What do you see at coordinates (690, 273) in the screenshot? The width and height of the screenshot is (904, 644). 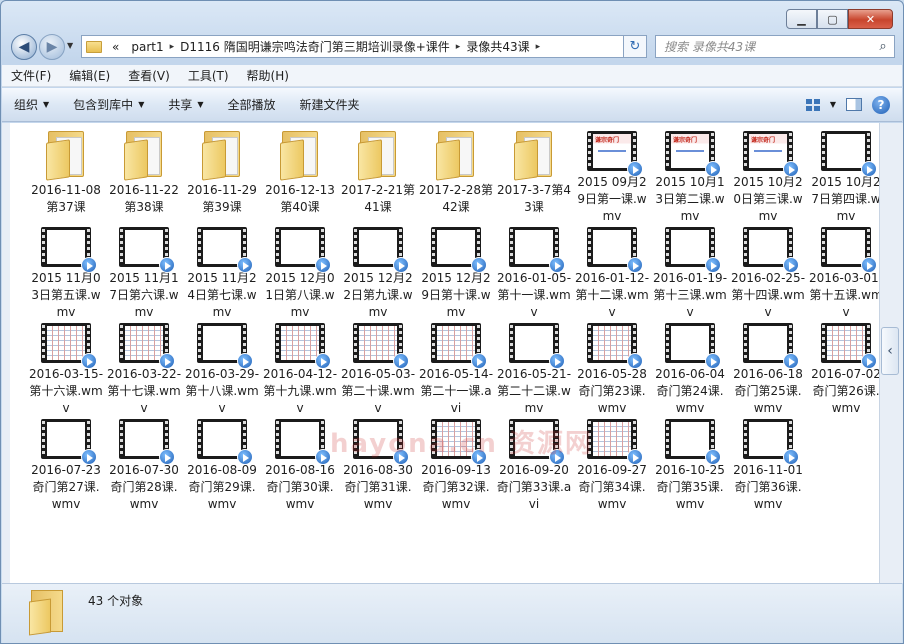 I see `video-file-item: 2016-01-19-第十三课.wmv` at bounding box center [690, 273].